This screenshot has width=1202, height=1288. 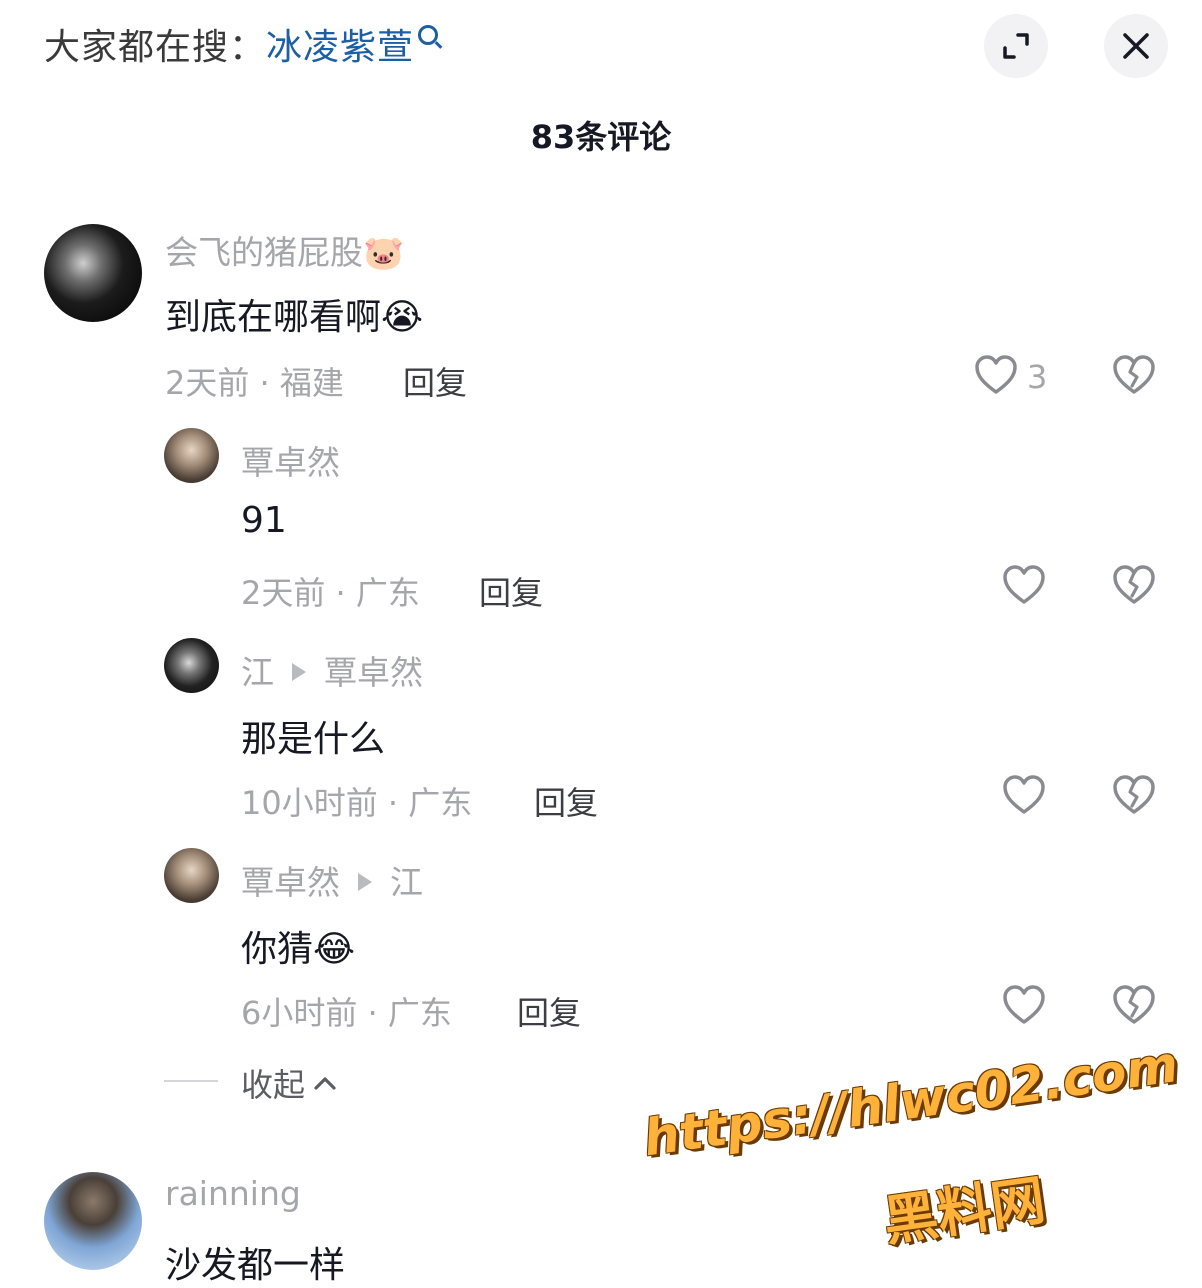 What do you see at coordinates (264, 520) in the screenshot?
I see `comment-text: 91` at bounding box center [264, 520].